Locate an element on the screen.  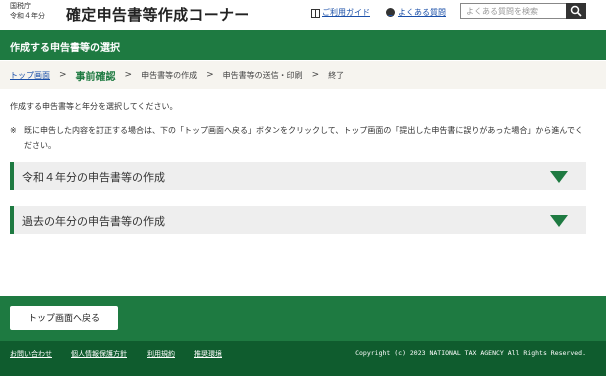
accordion-label: 過去の年分の申告書等の作成 is located at coordinates (93, 221).